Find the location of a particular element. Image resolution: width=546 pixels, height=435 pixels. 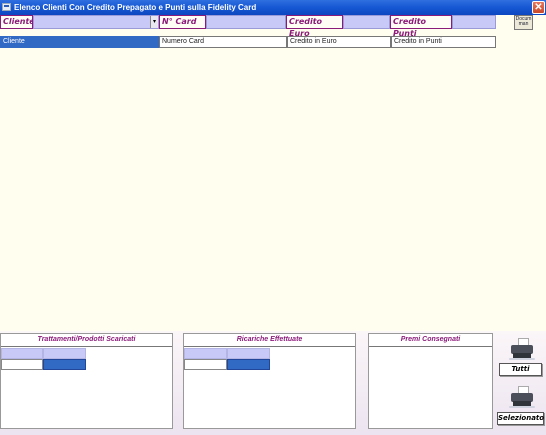

premi-panel: Premi Consegnati is located at coordinates (430, 381).